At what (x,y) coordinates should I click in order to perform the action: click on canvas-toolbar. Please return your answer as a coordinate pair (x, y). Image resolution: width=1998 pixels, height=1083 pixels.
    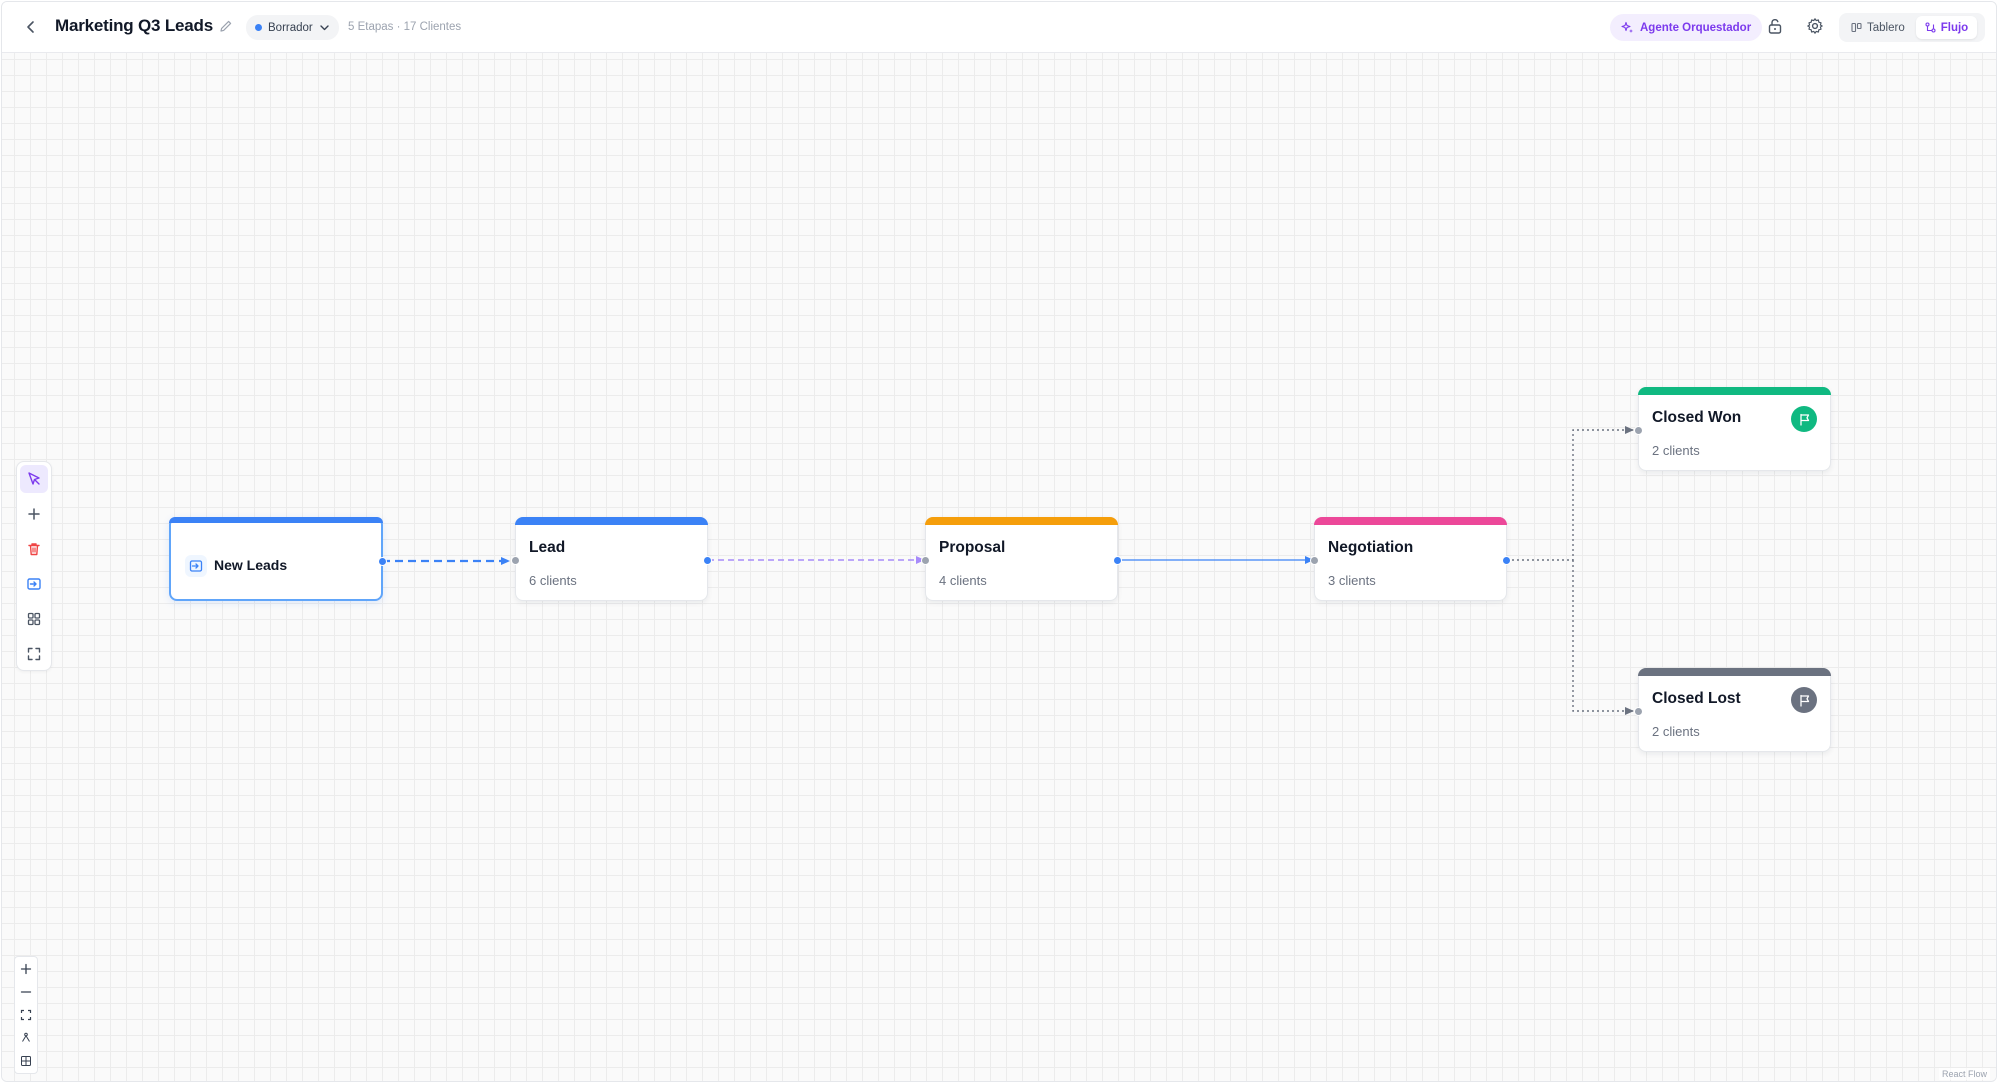
    Looking at the image, I should click on (34, 566).